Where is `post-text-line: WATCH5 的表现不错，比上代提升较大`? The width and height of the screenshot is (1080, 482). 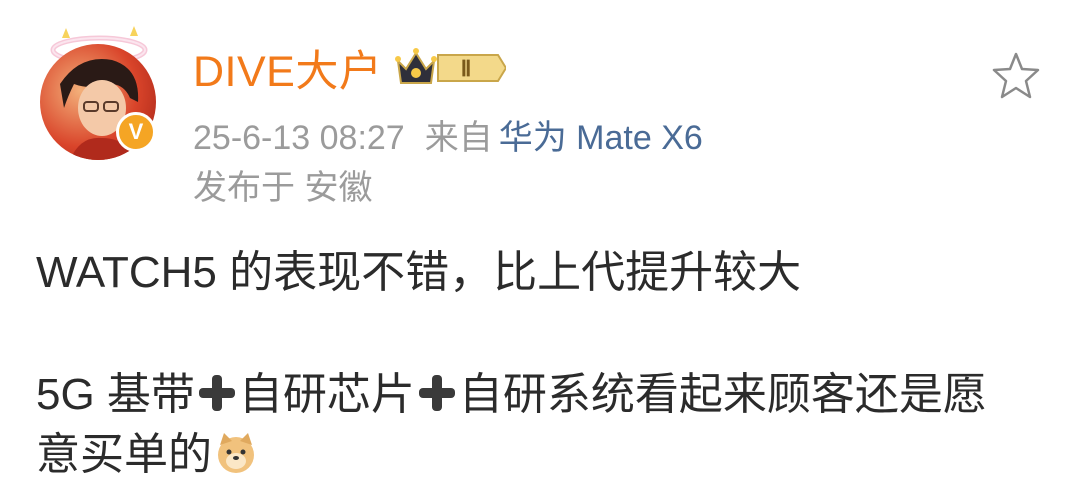 post-text-line: WATCH5 的表现不错，比上代提升较大 is located at coordinates (419, 272).